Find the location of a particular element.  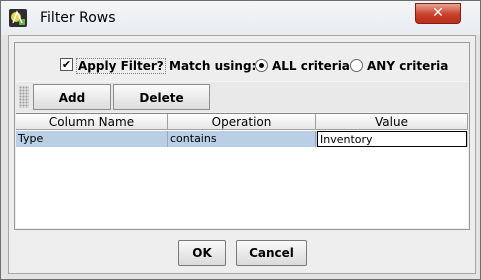

apply-filter-checkbox: ✔ is located at coordinates (66, 64).